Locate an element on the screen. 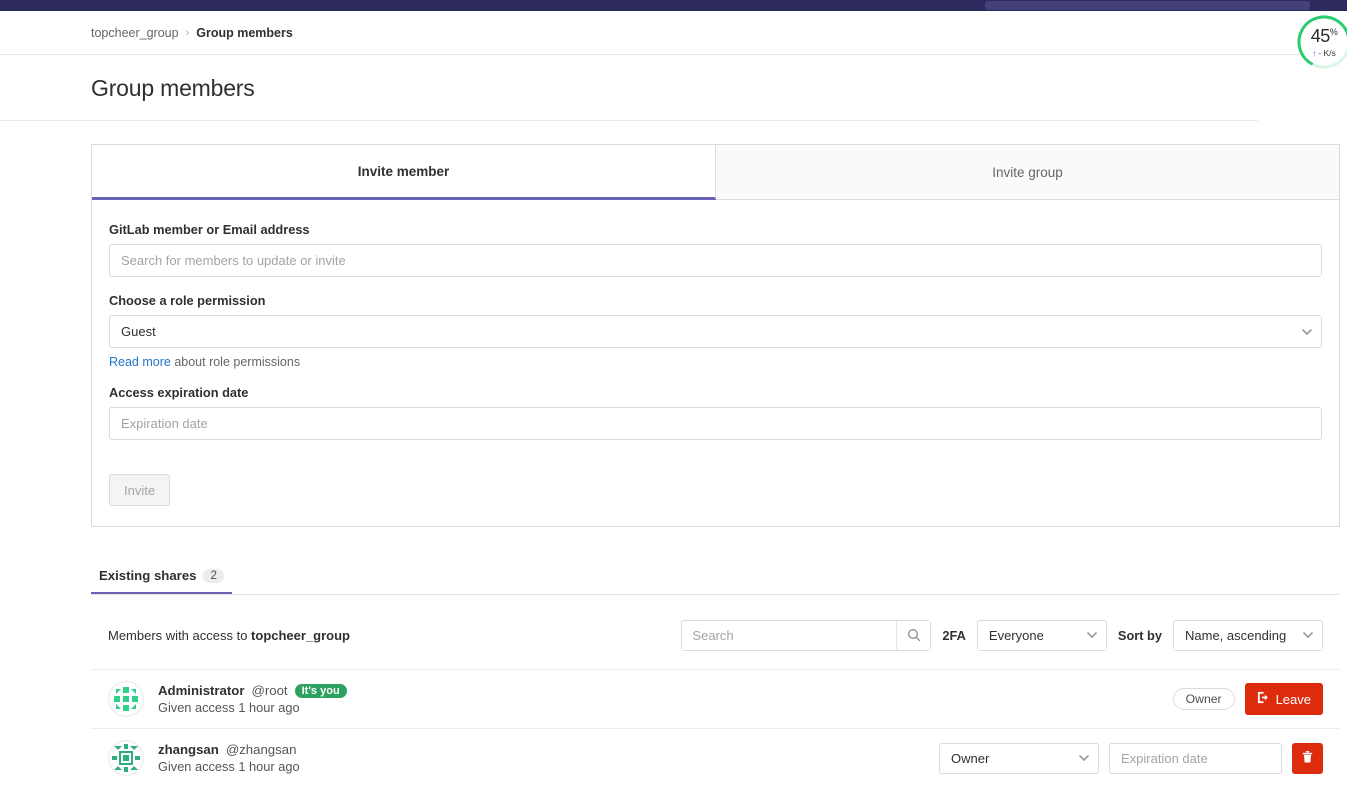  expiration-date-input is located at coordinates (715, 423).